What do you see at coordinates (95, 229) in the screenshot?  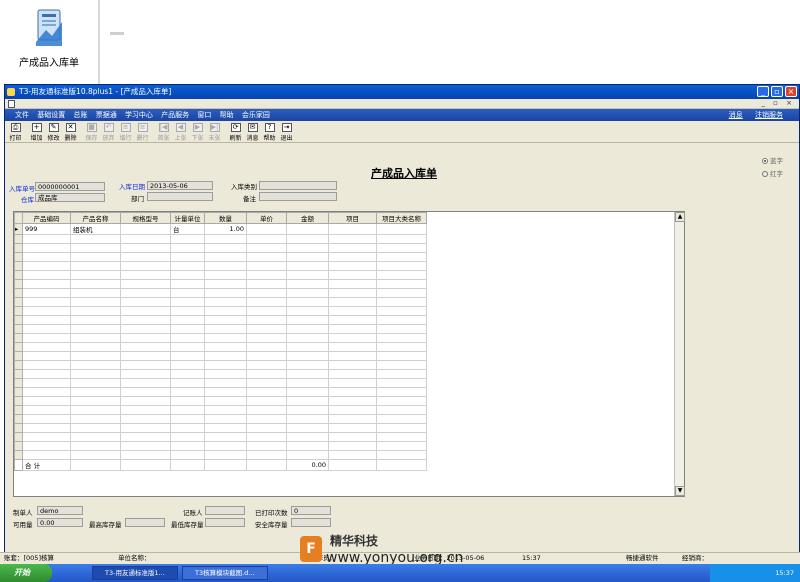 I see `table-cell: 组装机` at bounding box center [95, 229].